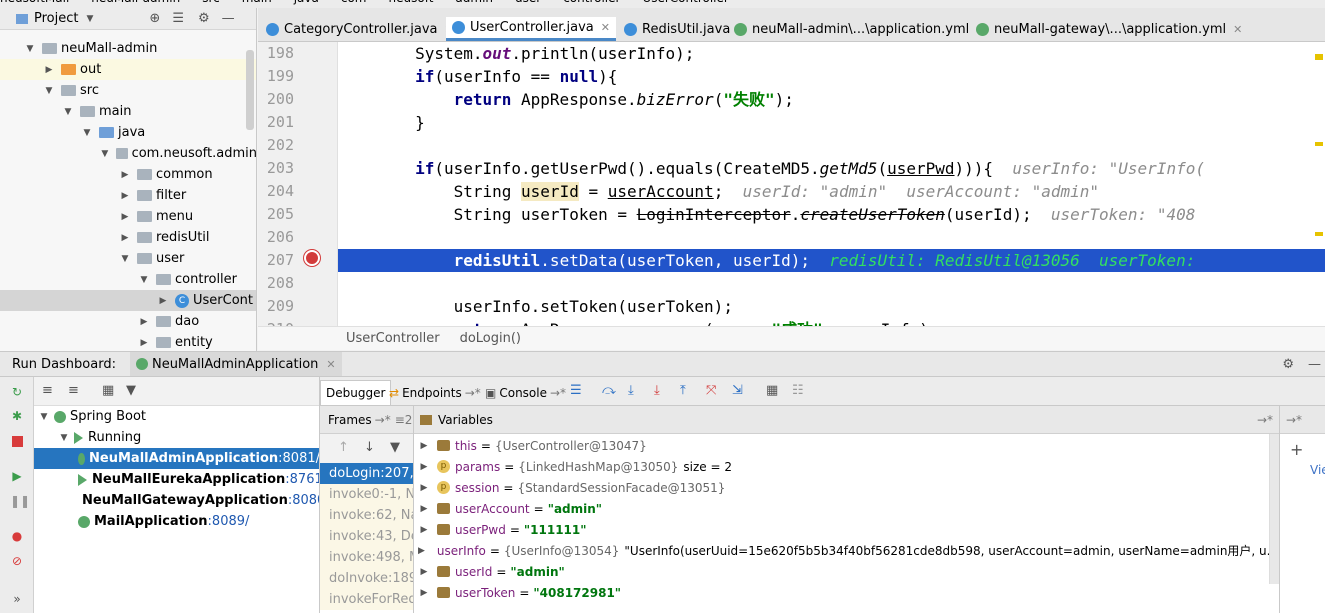 This screenshot has height=613, width=1325. Describe the element at coordinates (1314, 364) in the screenshot. I see `hide-icon: —` at that location.